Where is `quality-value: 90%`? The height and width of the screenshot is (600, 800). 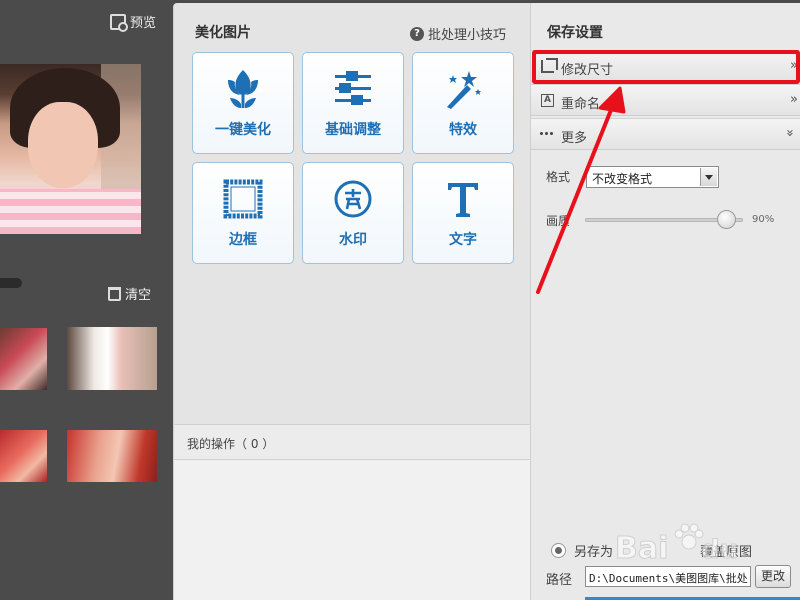 quality-value: 90% is located at coordinates (763, 219).